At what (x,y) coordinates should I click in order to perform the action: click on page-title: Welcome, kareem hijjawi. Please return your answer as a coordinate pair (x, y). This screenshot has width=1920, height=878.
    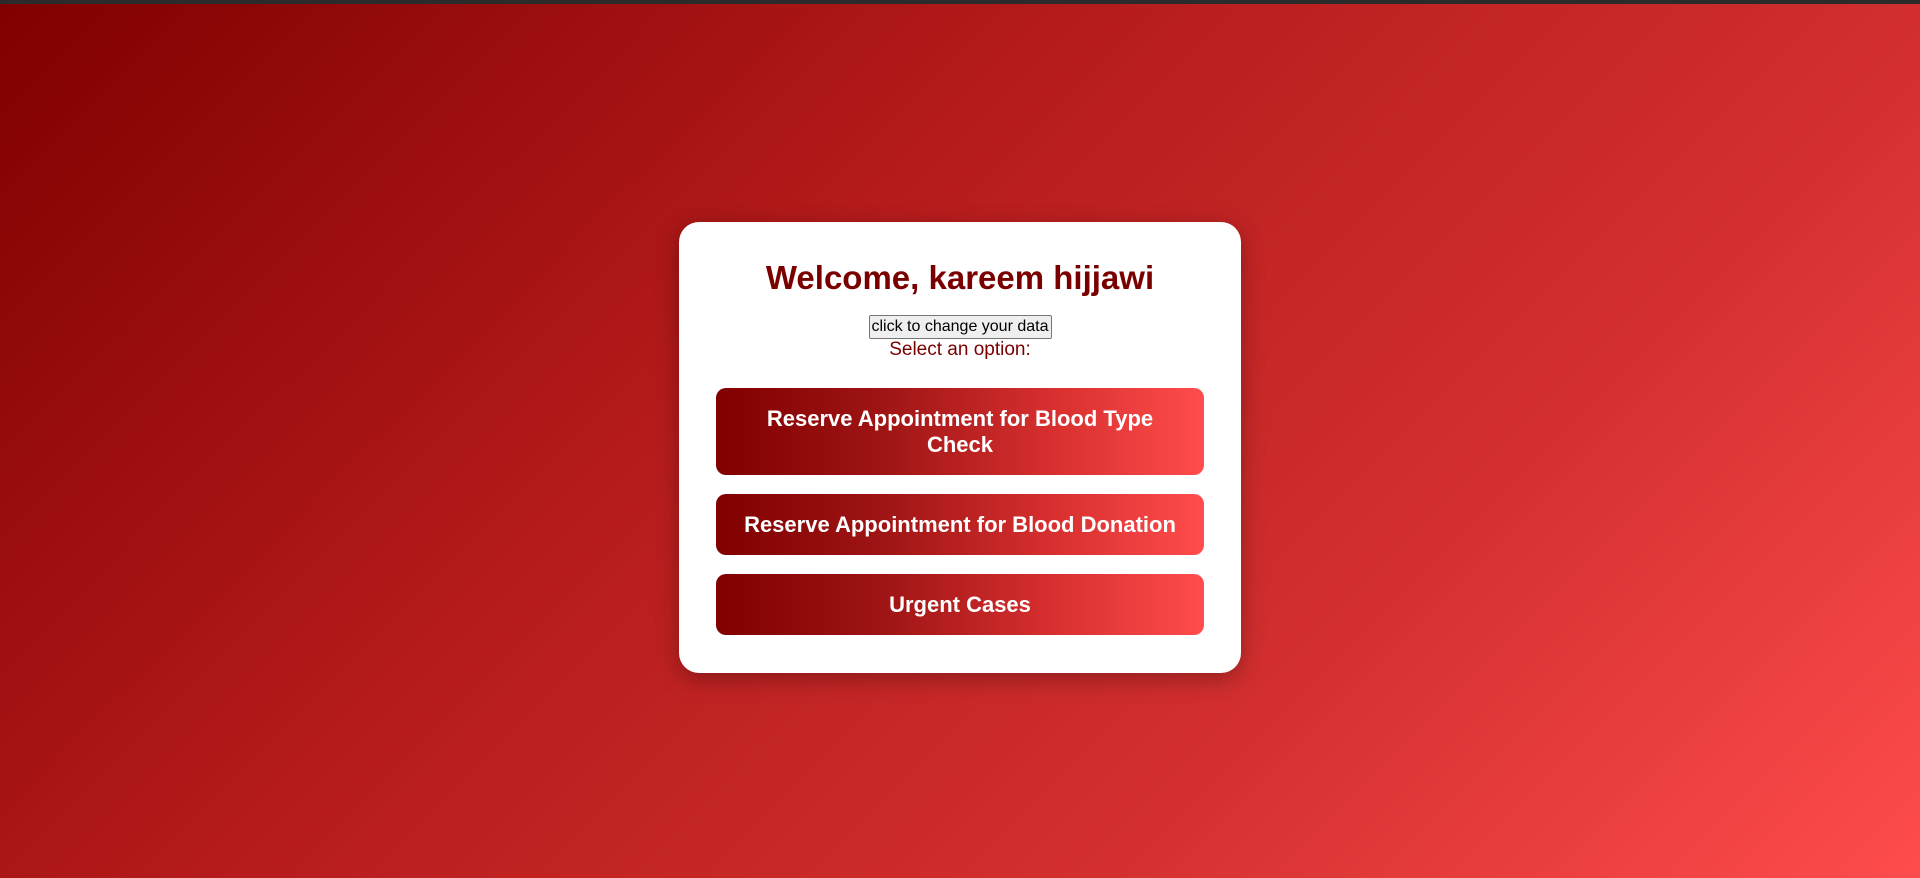
    Looking at the image, I should click on (960, 277).